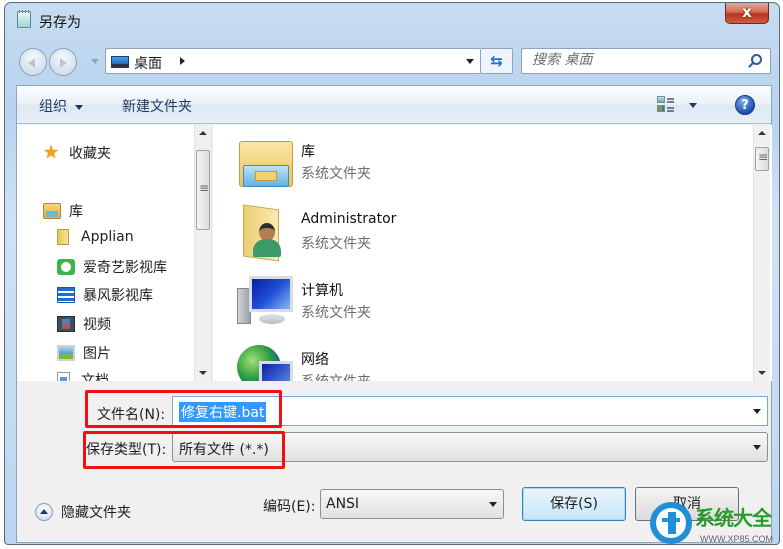 This screenshot has width=783, height=549. I want to click on list-item: 库 系统文件夹, so click(387, 167).